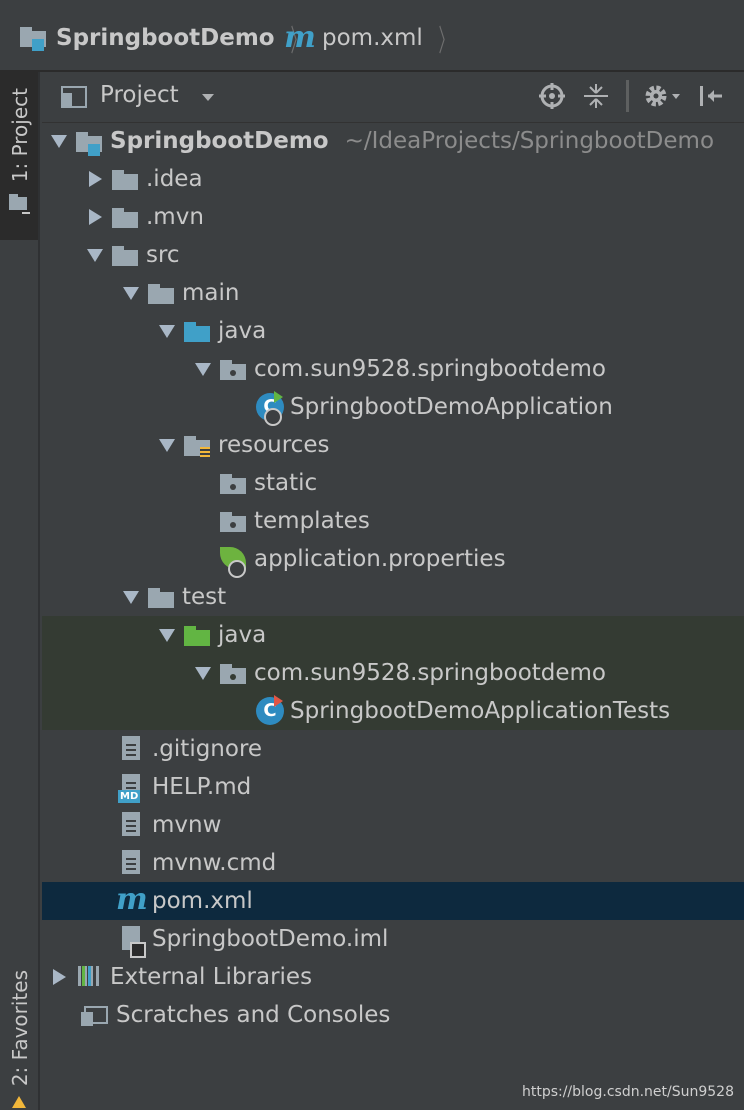 This screenshot has width=744, height=1110. I want to click on project-view-icon, so click(75, 100).